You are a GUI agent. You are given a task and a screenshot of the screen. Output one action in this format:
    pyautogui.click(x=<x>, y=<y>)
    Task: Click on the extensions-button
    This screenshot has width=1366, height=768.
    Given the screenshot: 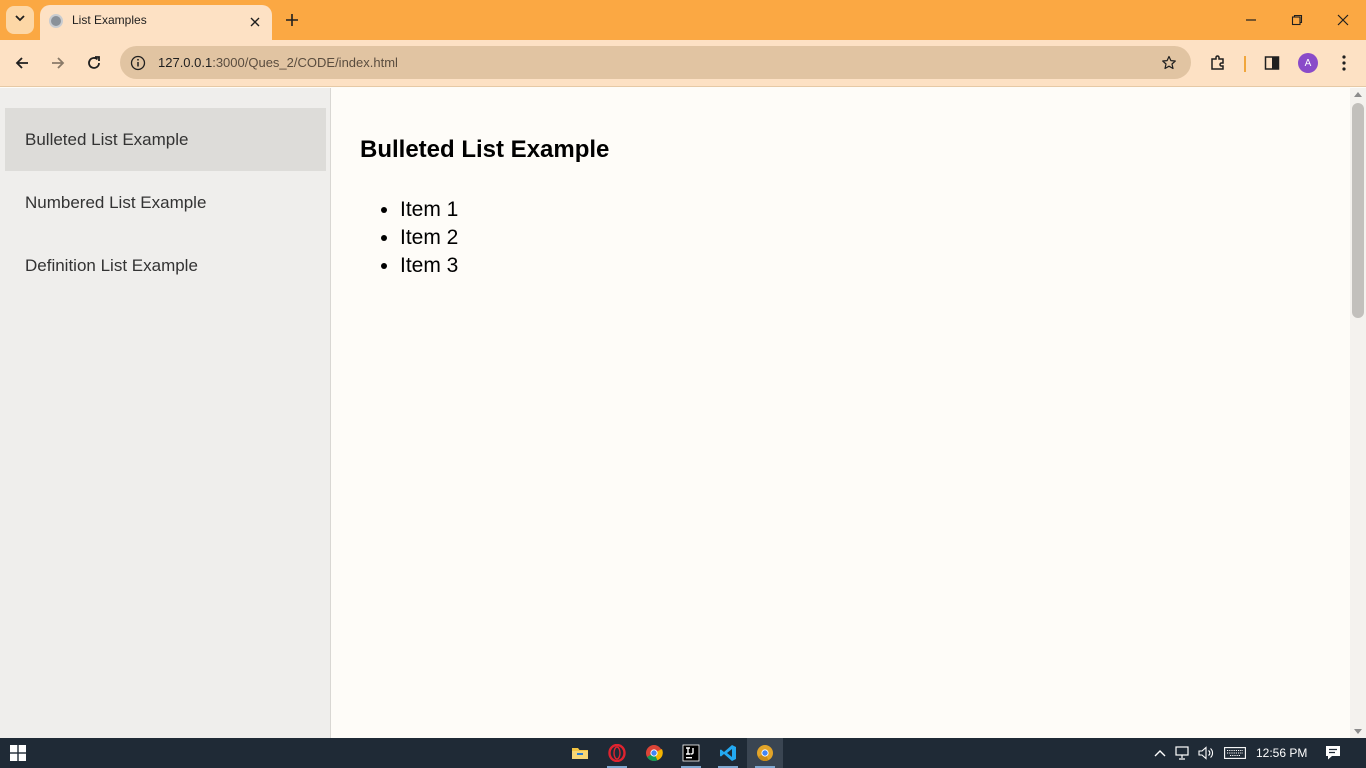 What is the action you would take?
    pyautogui.click(x=1218, y=63)
    